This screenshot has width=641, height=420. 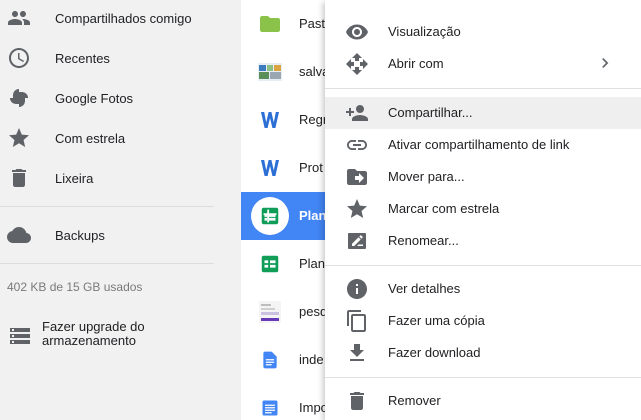 What do you see at coordinates (357, 32) in the screenshot?
I see `eye-icon` at bounding box center [357, 32].